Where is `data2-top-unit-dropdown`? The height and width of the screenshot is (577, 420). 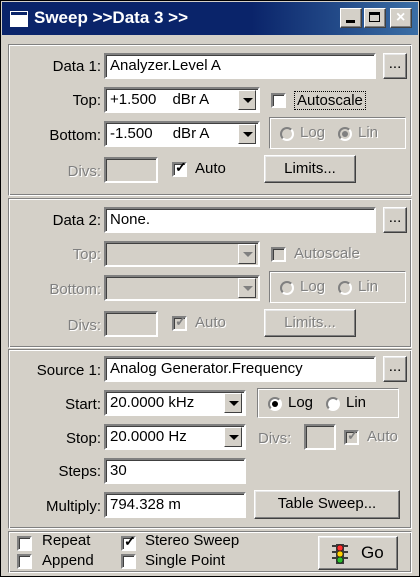
data2-top-unit-dropdown is located at coordinates (247, 254).